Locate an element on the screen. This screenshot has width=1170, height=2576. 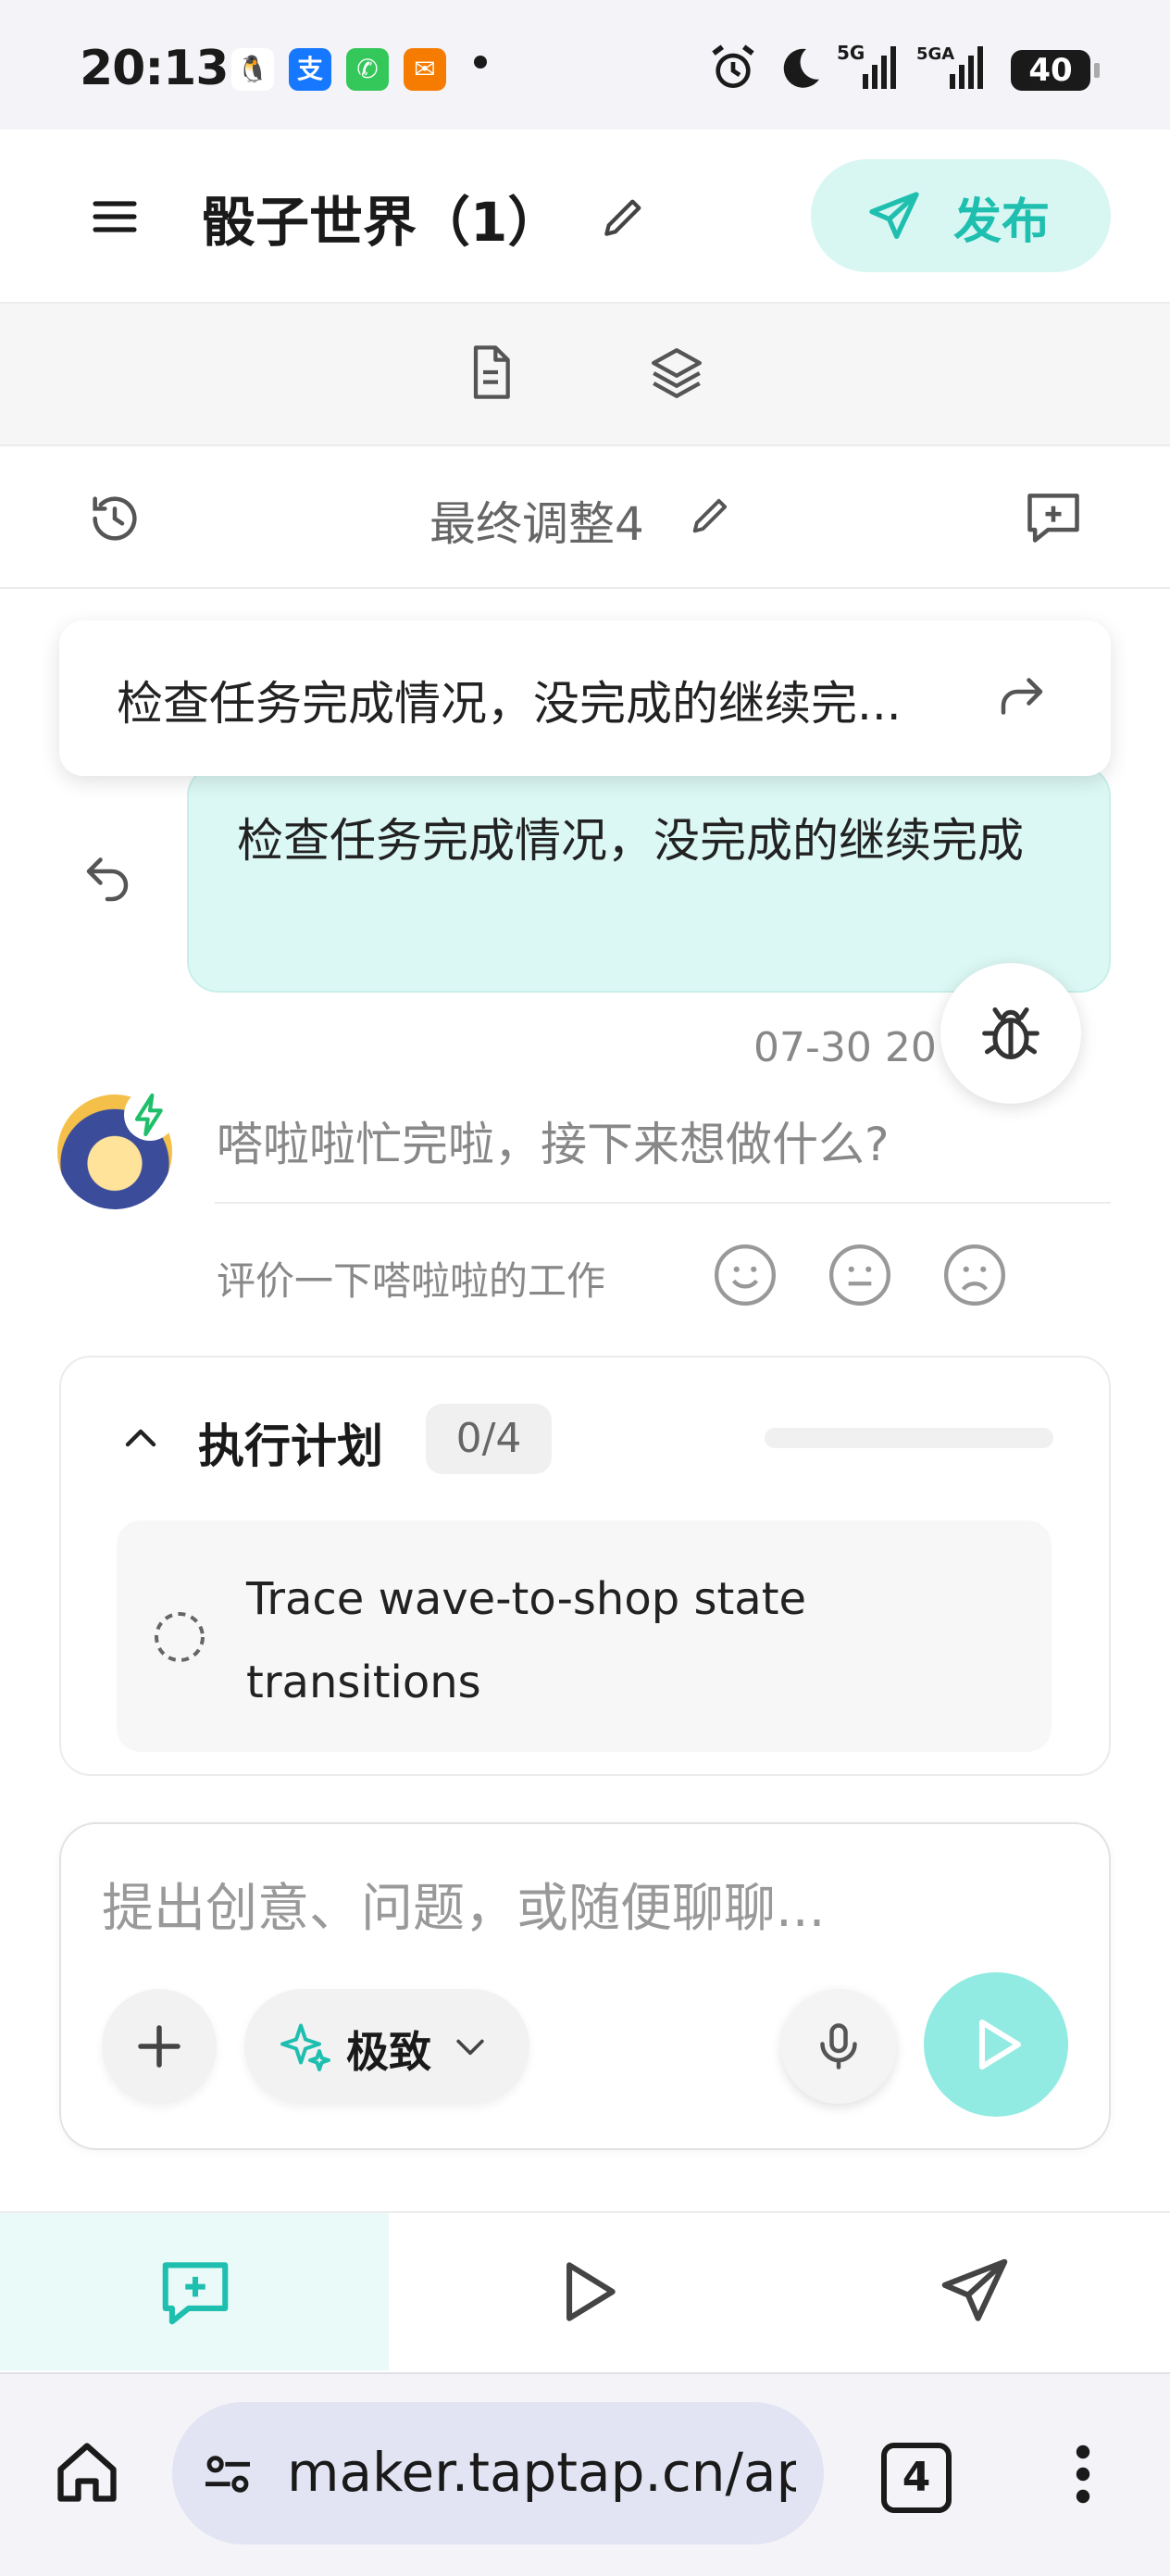
more-menu-icon is located at coordinates (1083, 2474).